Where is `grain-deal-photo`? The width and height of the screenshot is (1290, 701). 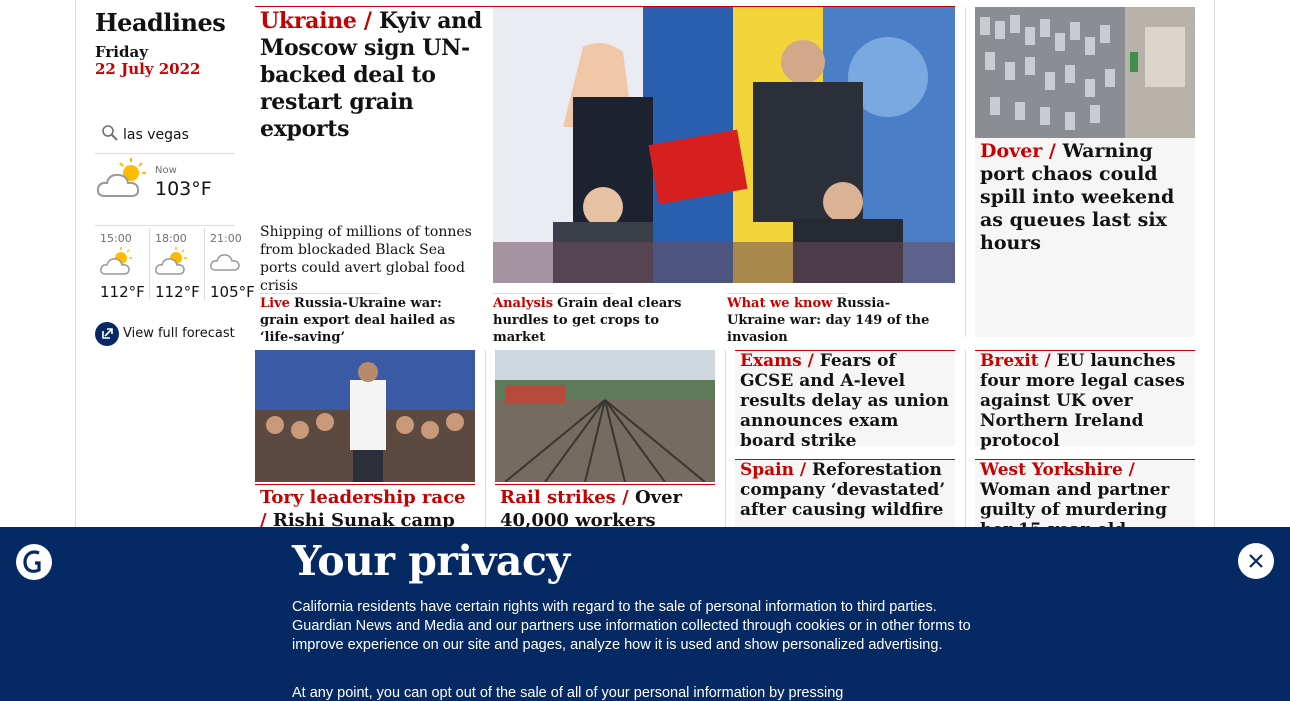 grain-deal-photo is located at coordinates (724, 145).